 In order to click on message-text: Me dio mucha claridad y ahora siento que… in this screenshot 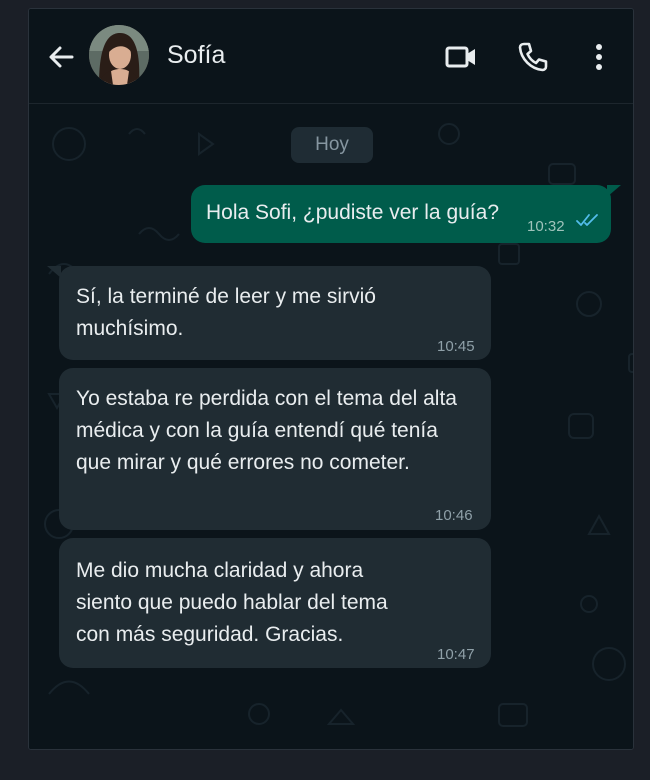, I will do `click(232, 602)`.